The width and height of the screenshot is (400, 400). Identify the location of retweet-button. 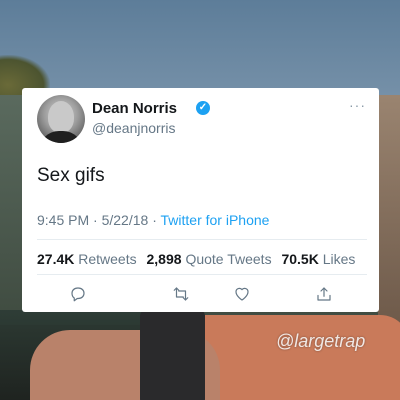
(181, 294).